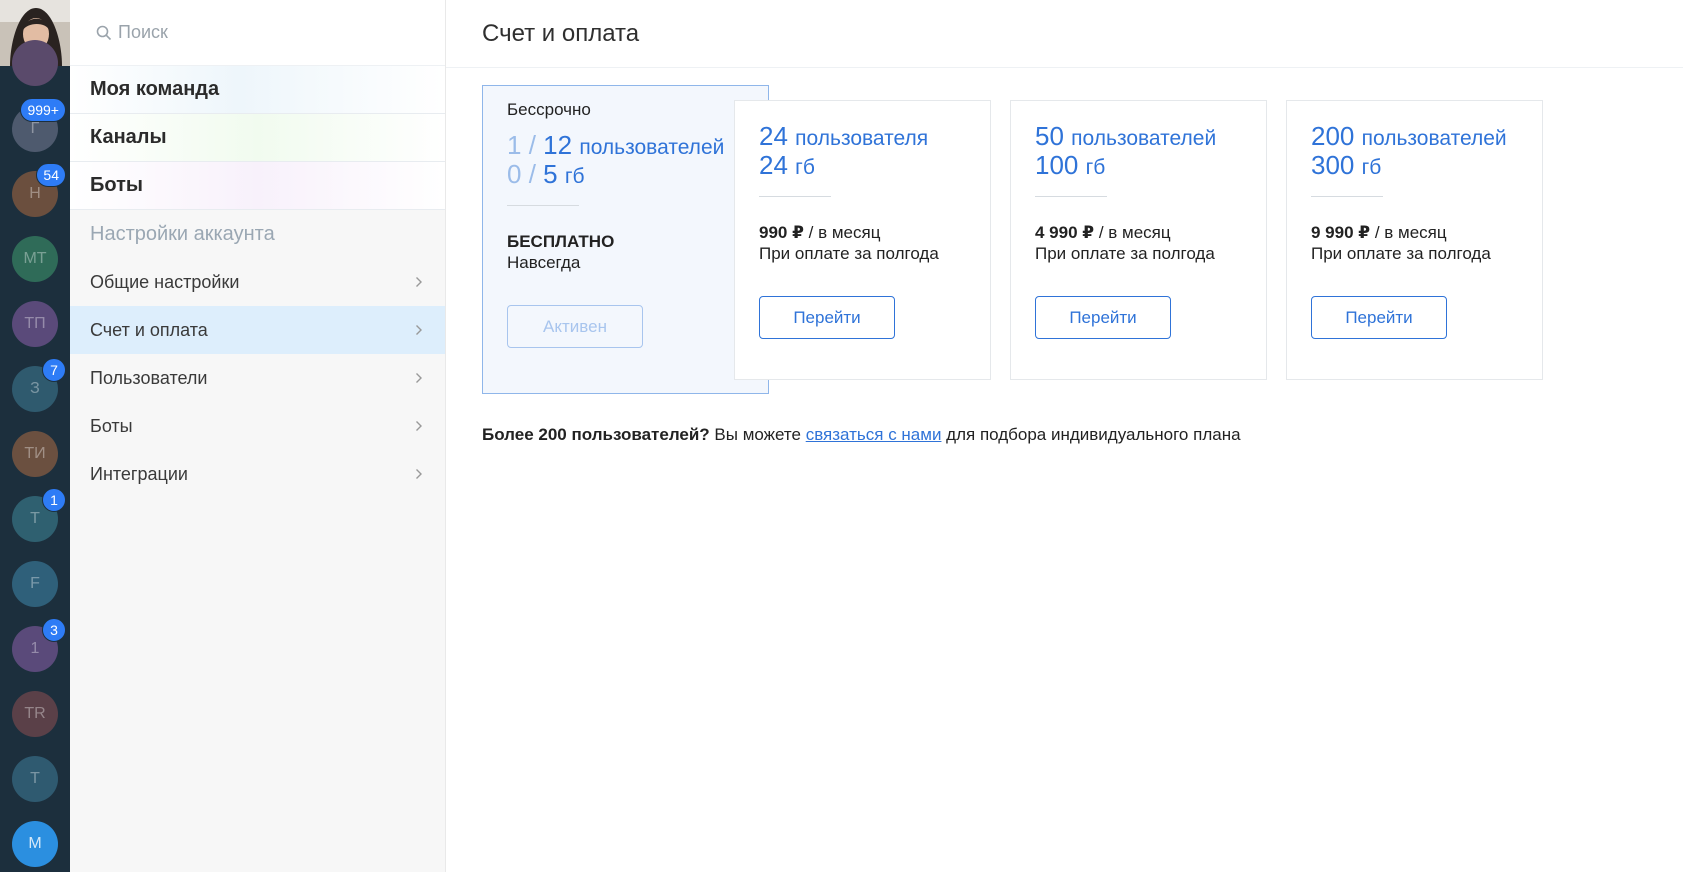 This screenshot has height=872, width=1683. I want to click on team-initials: МТ, so click(35, 258).